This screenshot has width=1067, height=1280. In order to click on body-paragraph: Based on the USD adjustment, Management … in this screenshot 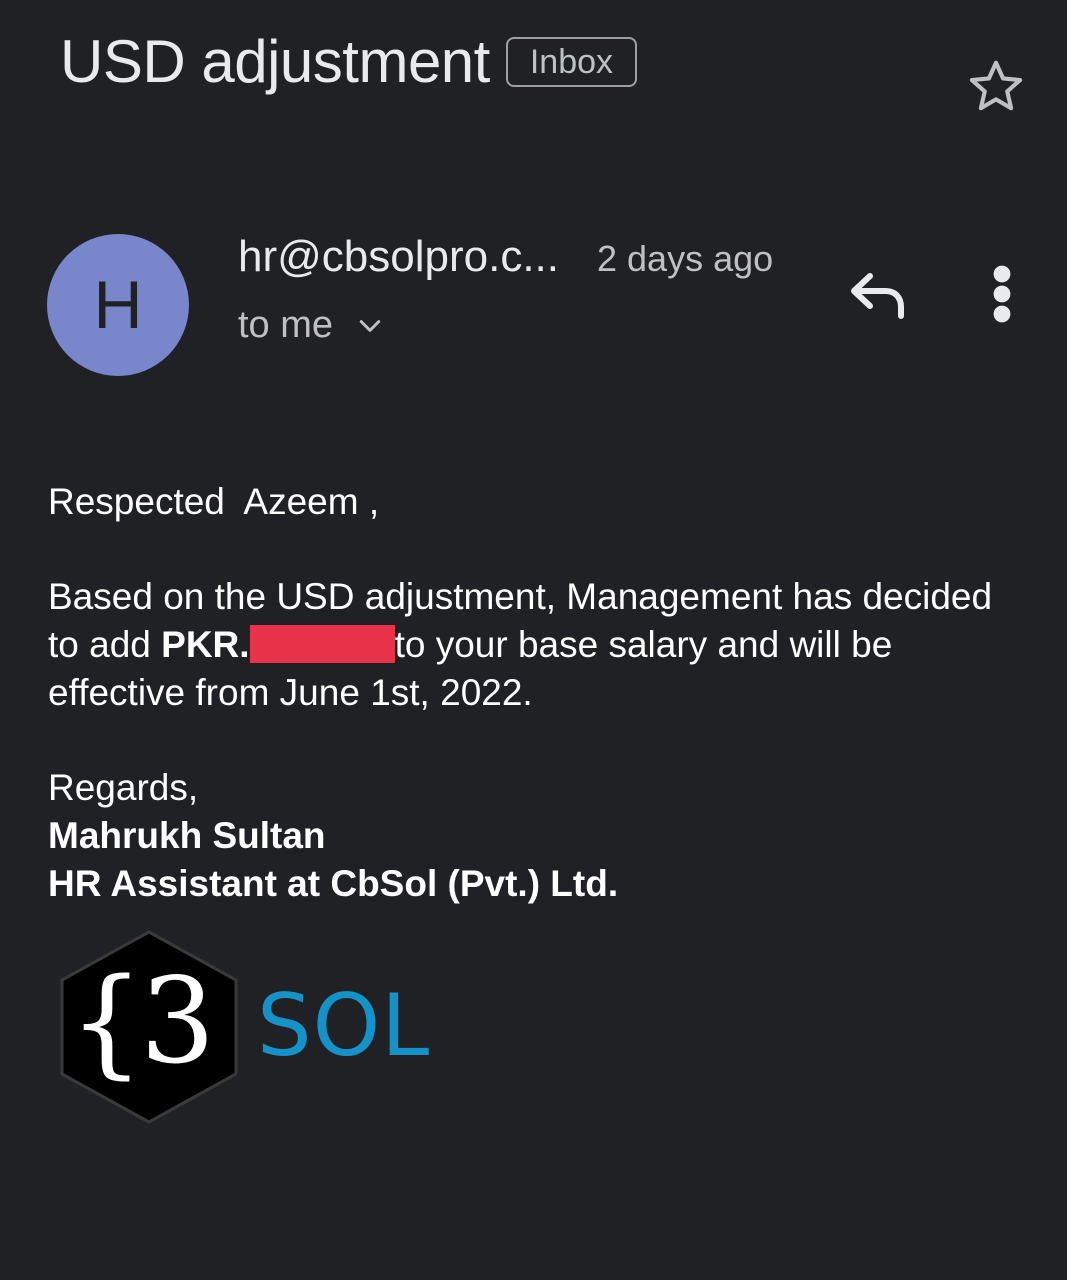, I will do `click(538, 645)`.